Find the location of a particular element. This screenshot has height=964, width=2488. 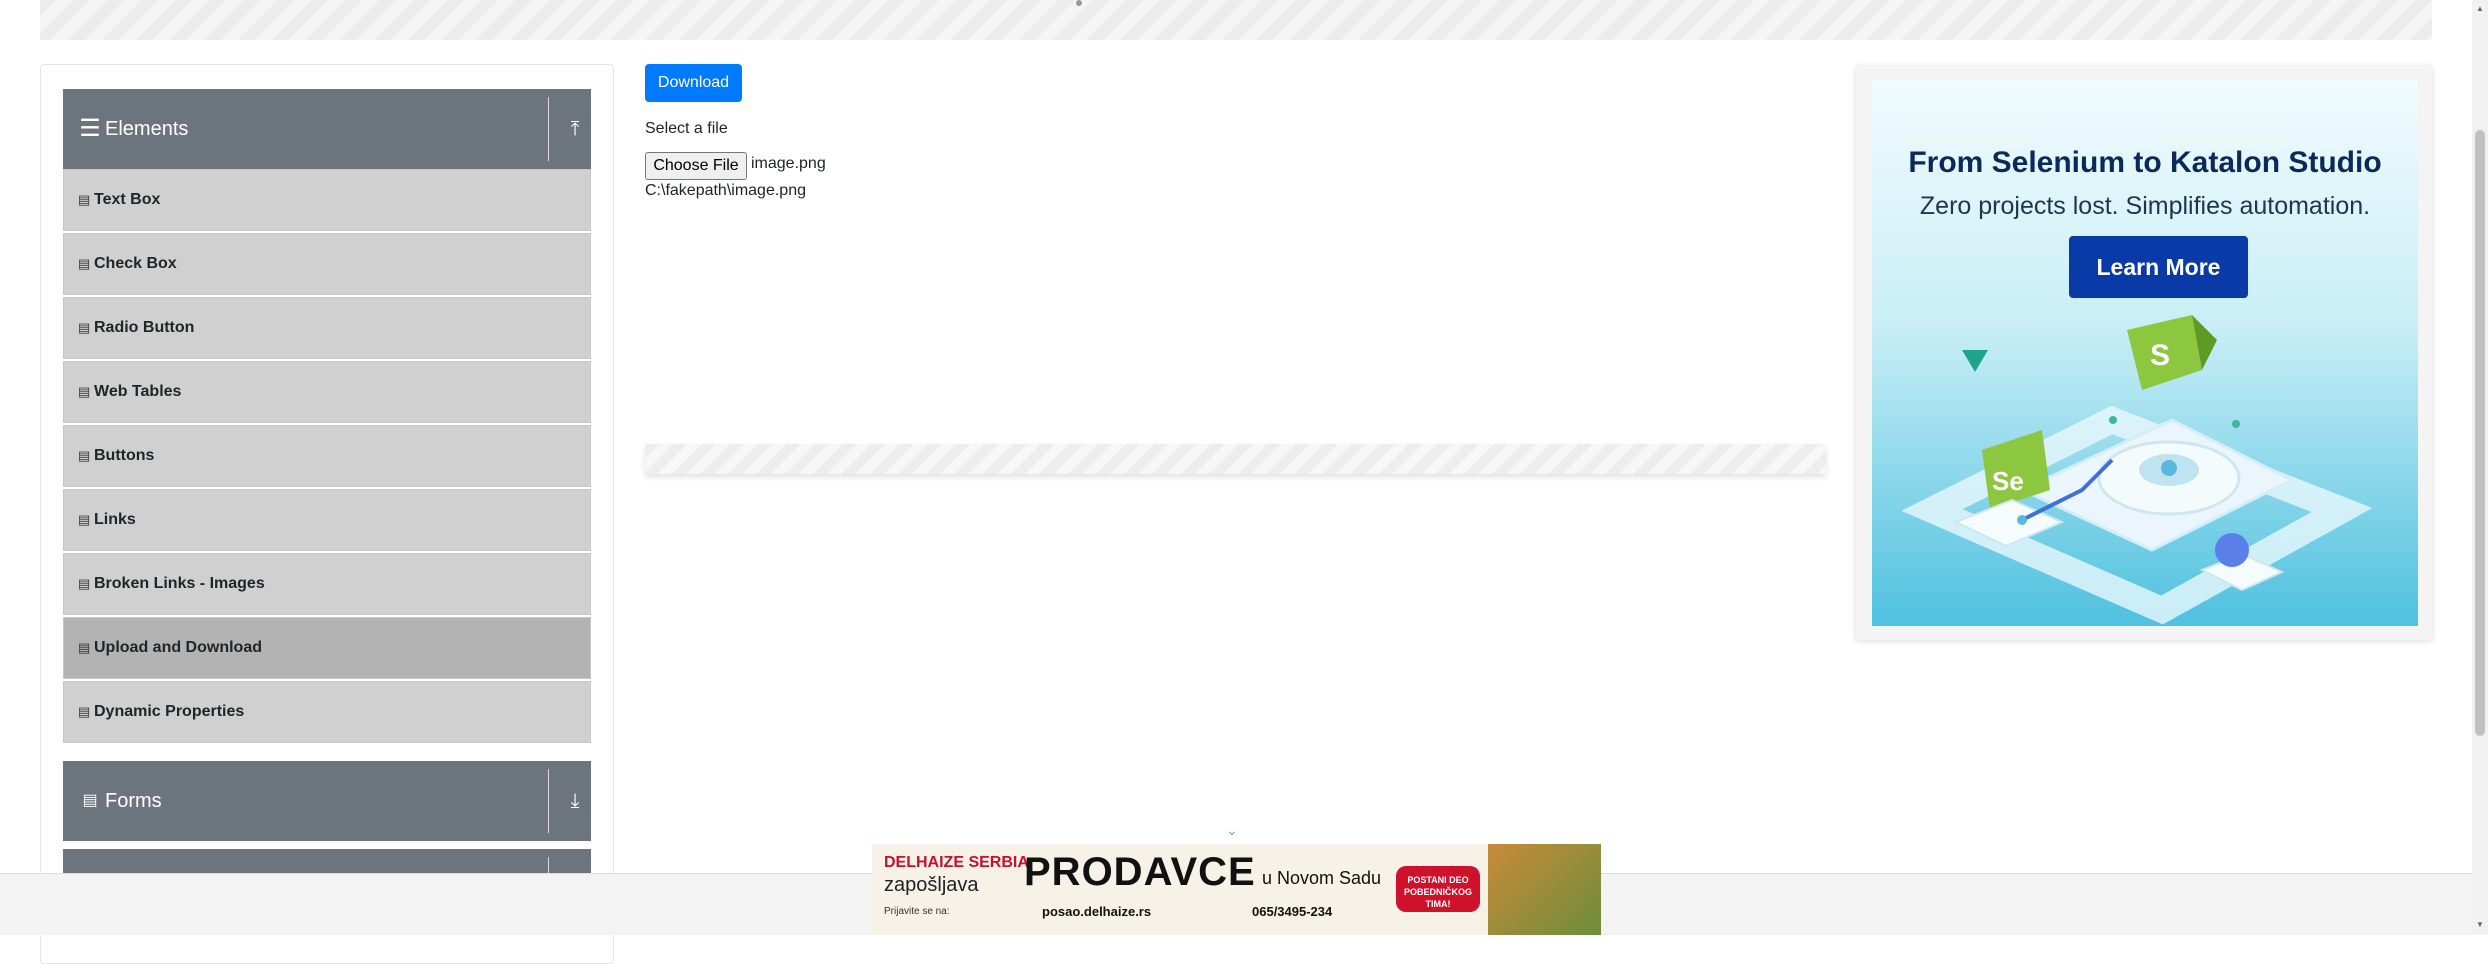

choose-file-button: Choose File is located at coordinates (696, 166).